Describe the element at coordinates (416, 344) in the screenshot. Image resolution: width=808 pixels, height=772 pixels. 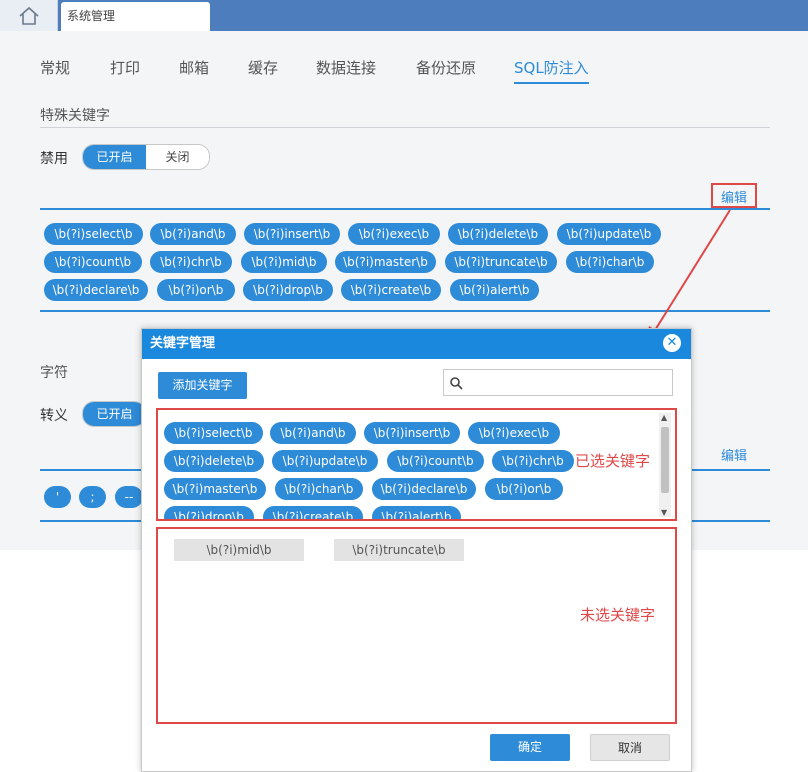
I see `dialog-header: 关键字管理` at that location.